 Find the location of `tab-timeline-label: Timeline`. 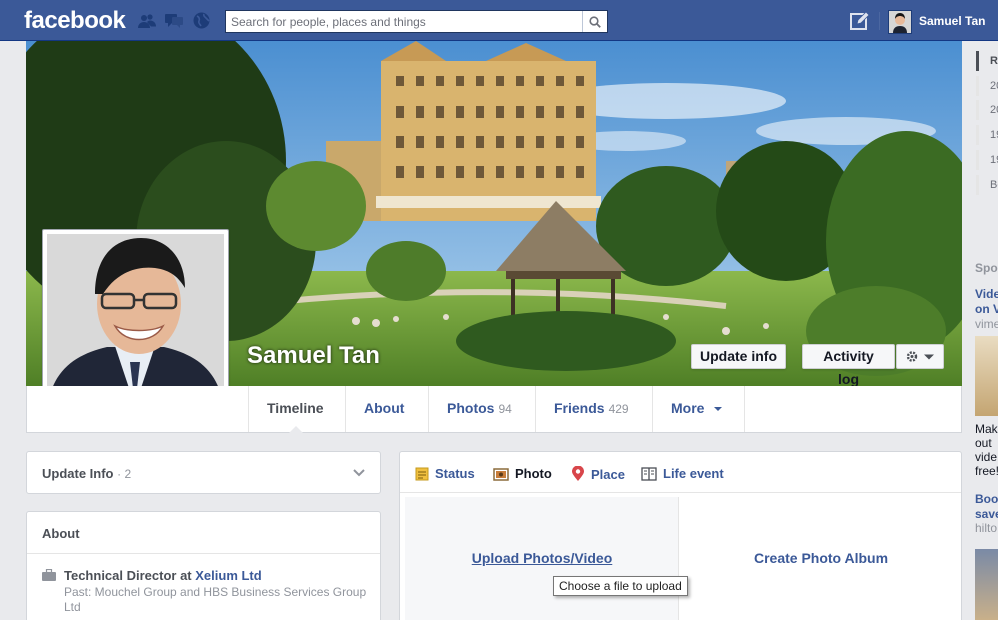

tab-timeline-label: Timeline is located at coordinates (295, 408).